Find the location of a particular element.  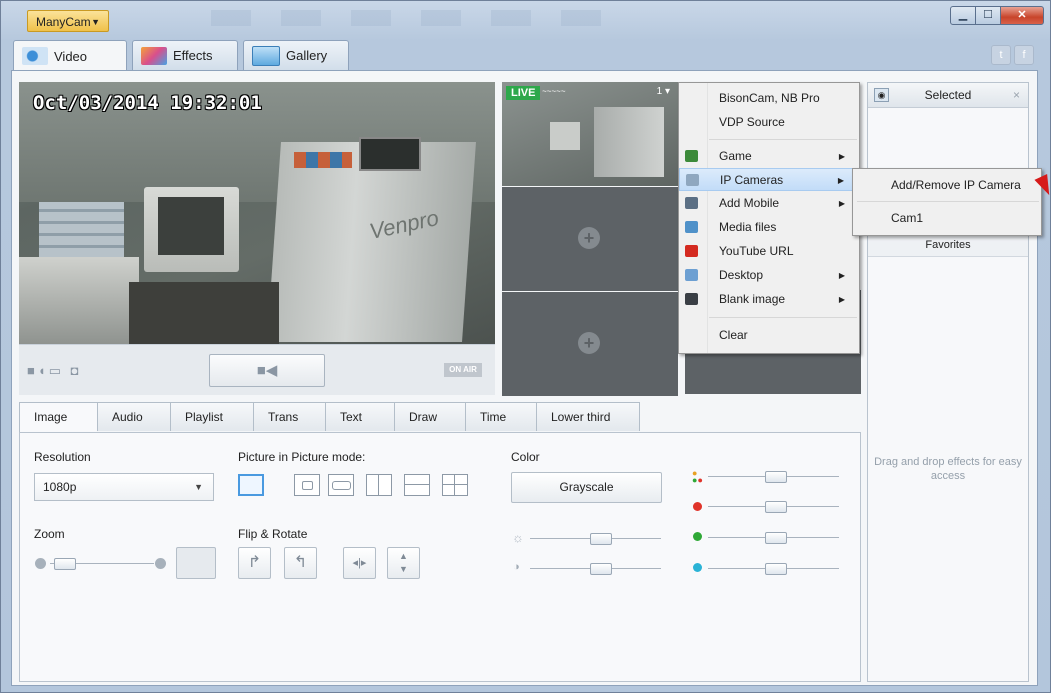

record-button: ■◀ is located at coordinates (267, 370).